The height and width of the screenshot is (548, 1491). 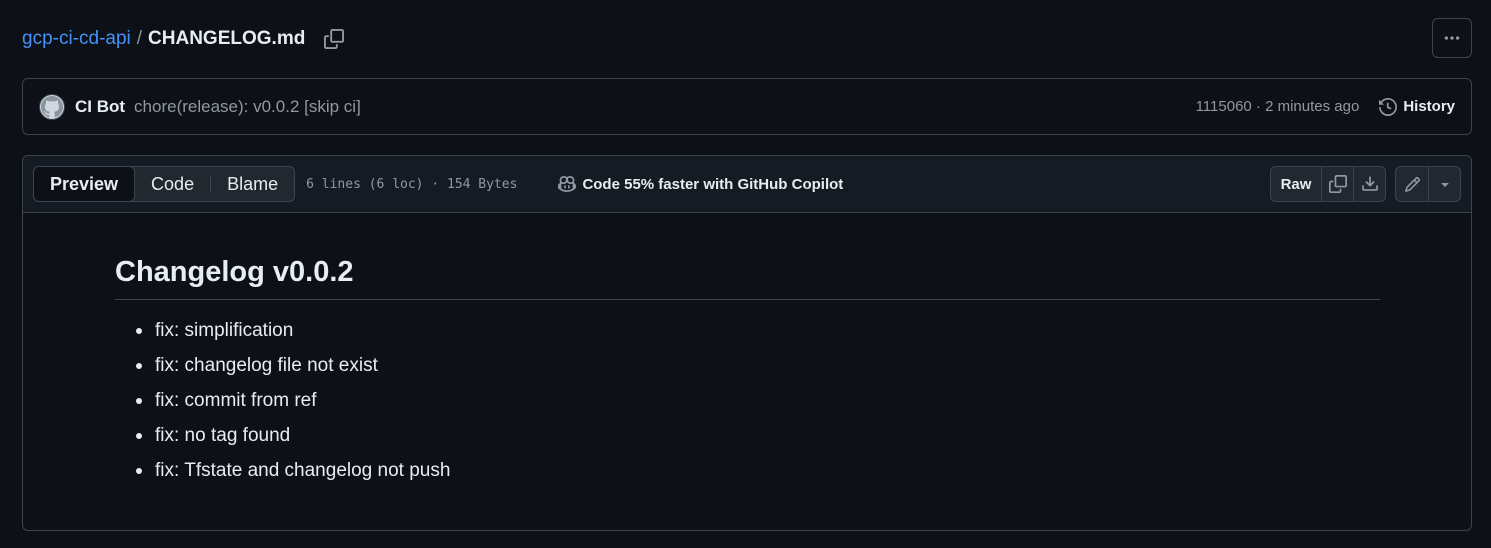 What do you see at coordinates (1278, 106) in the screenshot?
I see `commit-sha-time: 1115060 · 2 minutes ago` at bounding box center [1278, 106].